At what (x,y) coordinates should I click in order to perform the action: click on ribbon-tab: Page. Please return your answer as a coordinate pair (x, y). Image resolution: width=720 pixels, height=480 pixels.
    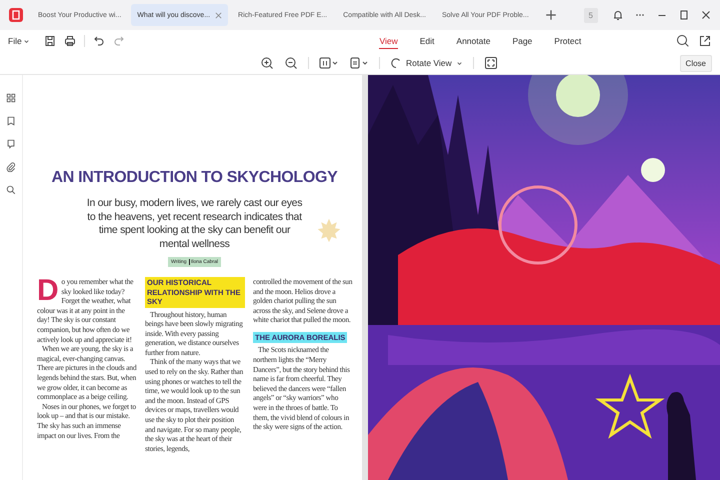
    Looking at the image, I should click on (522, 41).